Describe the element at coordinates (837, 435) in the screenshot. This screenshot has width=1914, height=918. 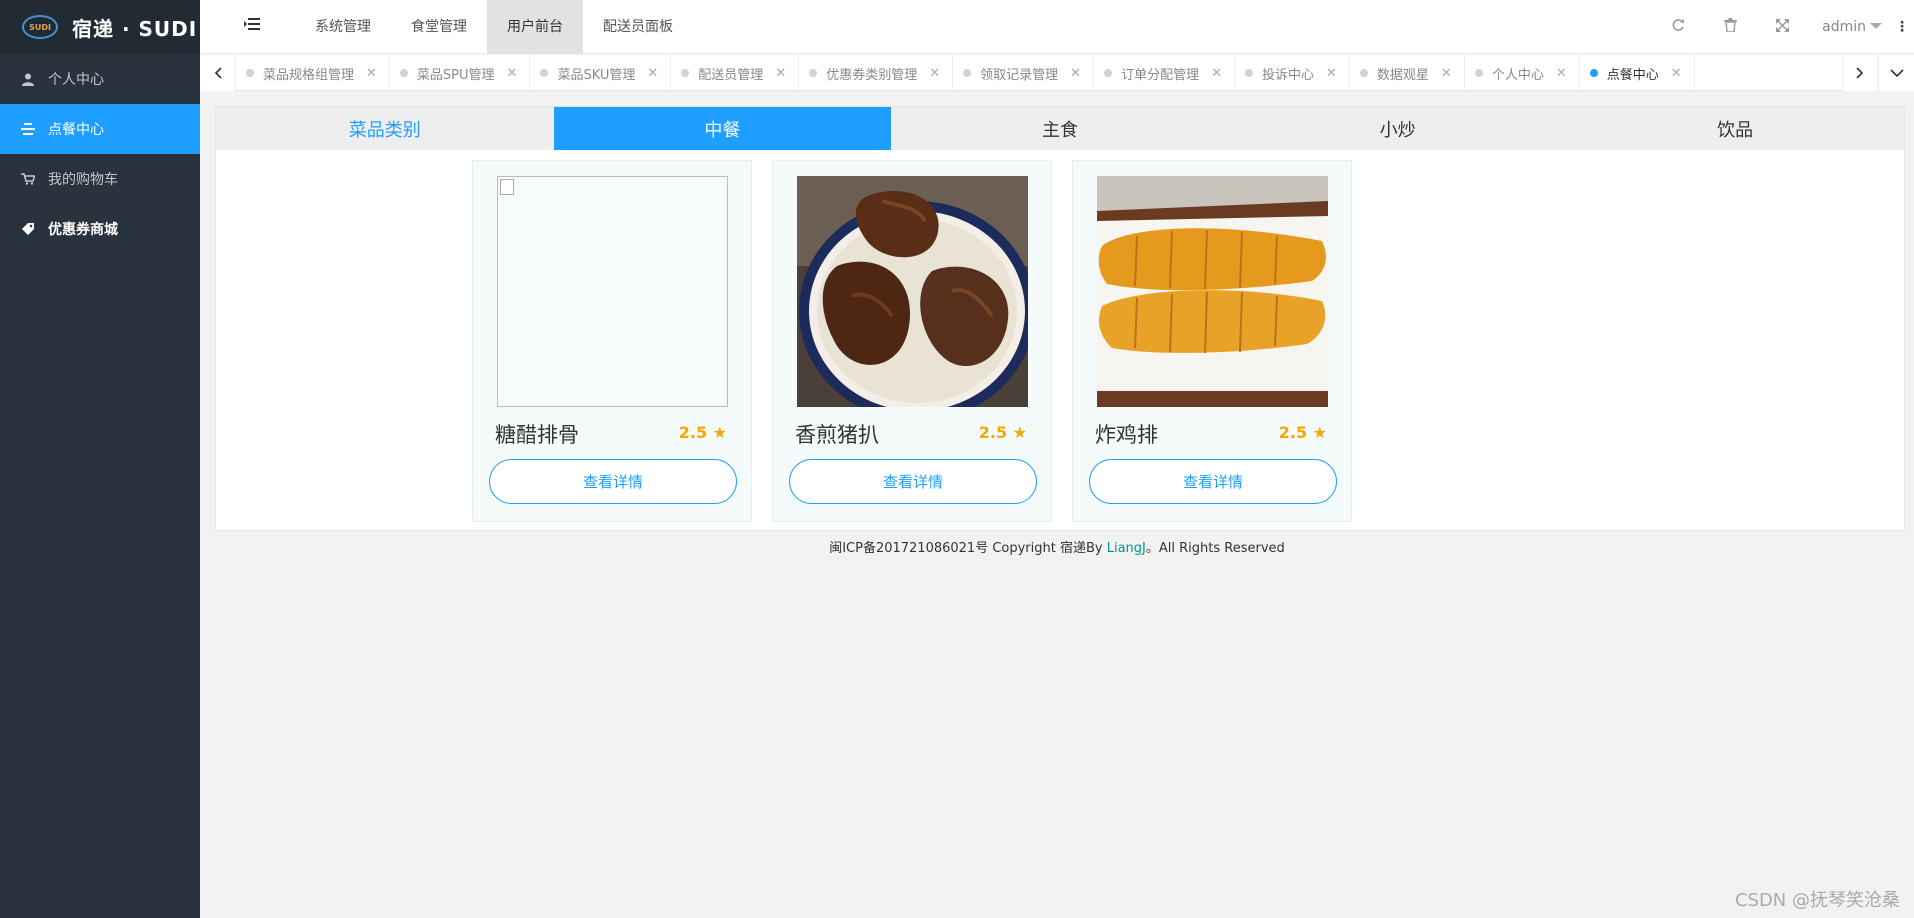
I see `dish-name: 香煎猪扒` at that location.